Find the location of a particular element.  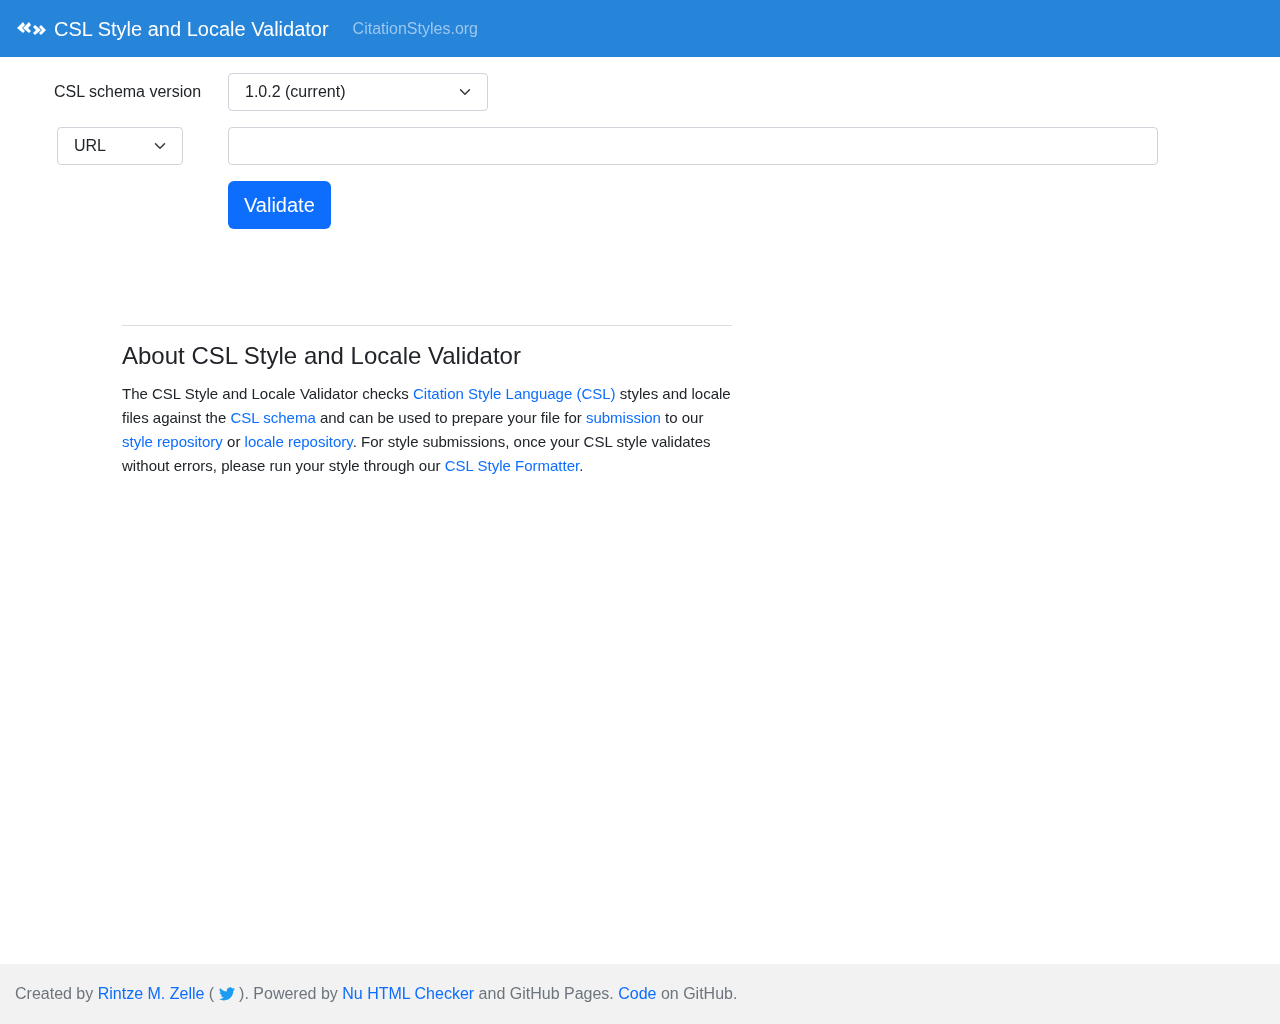

source-select: URL is located at coordinates (120, 146).